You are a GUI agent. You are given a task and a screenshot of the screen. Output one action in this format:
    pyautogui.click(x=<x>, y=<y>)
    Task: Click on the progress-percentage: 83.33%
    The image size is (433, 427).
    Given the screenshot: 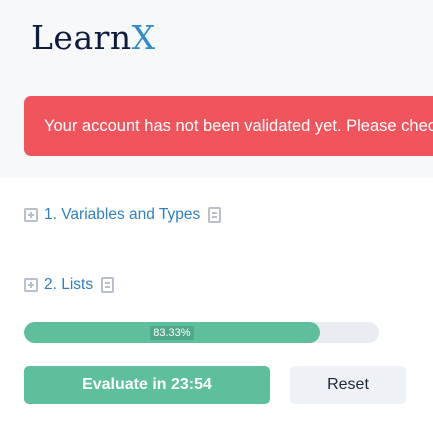 What is the action you would take?
    pyautogui.click(x=172, y=332)
    